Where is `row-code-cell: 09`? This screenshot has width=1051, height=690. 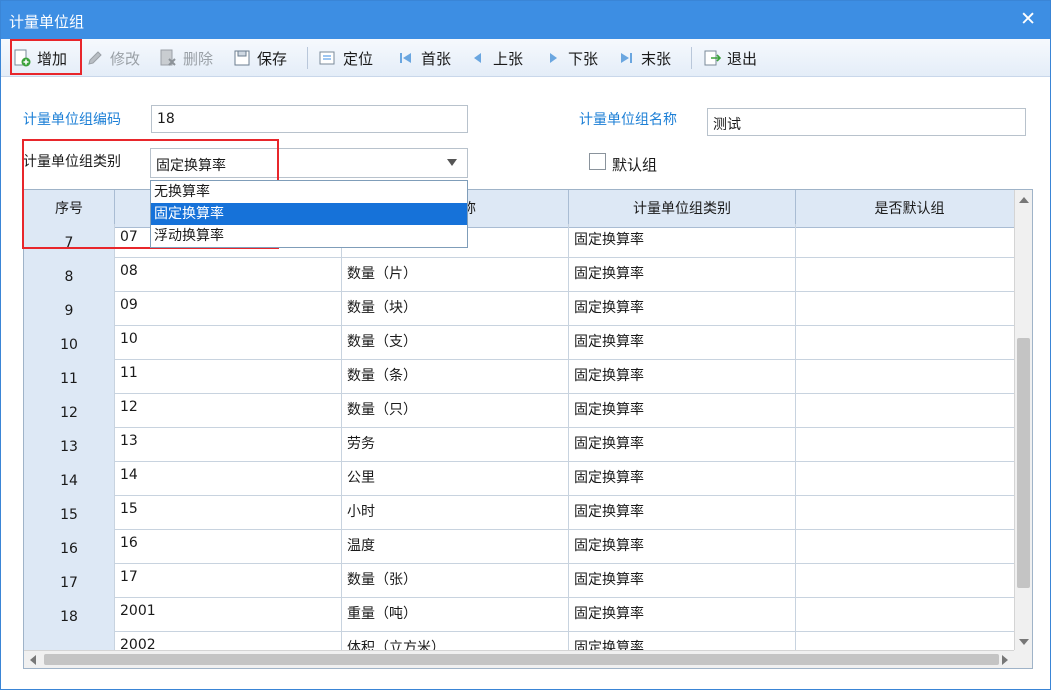 row-code-cell: 09 is located at coordinates (228, 309).